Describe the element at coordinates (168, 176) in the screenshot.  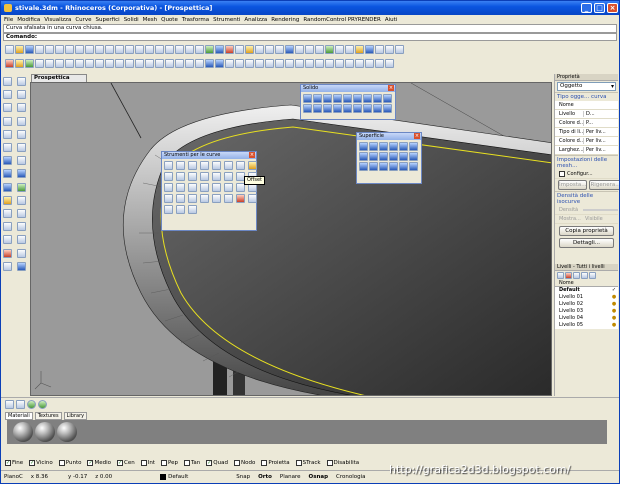
I see `rebuild-curve-icon` at that location.